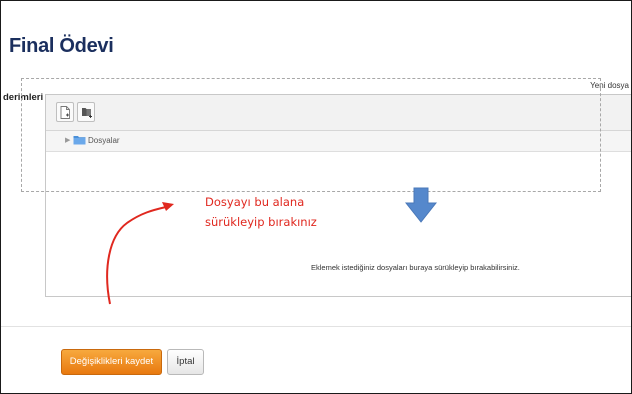 The image size is (632, 394). What do you see at coordinates (261, 212) in the screenshot?
I see `instruction-annotation: Dosyayı bu alana sürükleyip bırakınız` at bounding box center [261, 212].